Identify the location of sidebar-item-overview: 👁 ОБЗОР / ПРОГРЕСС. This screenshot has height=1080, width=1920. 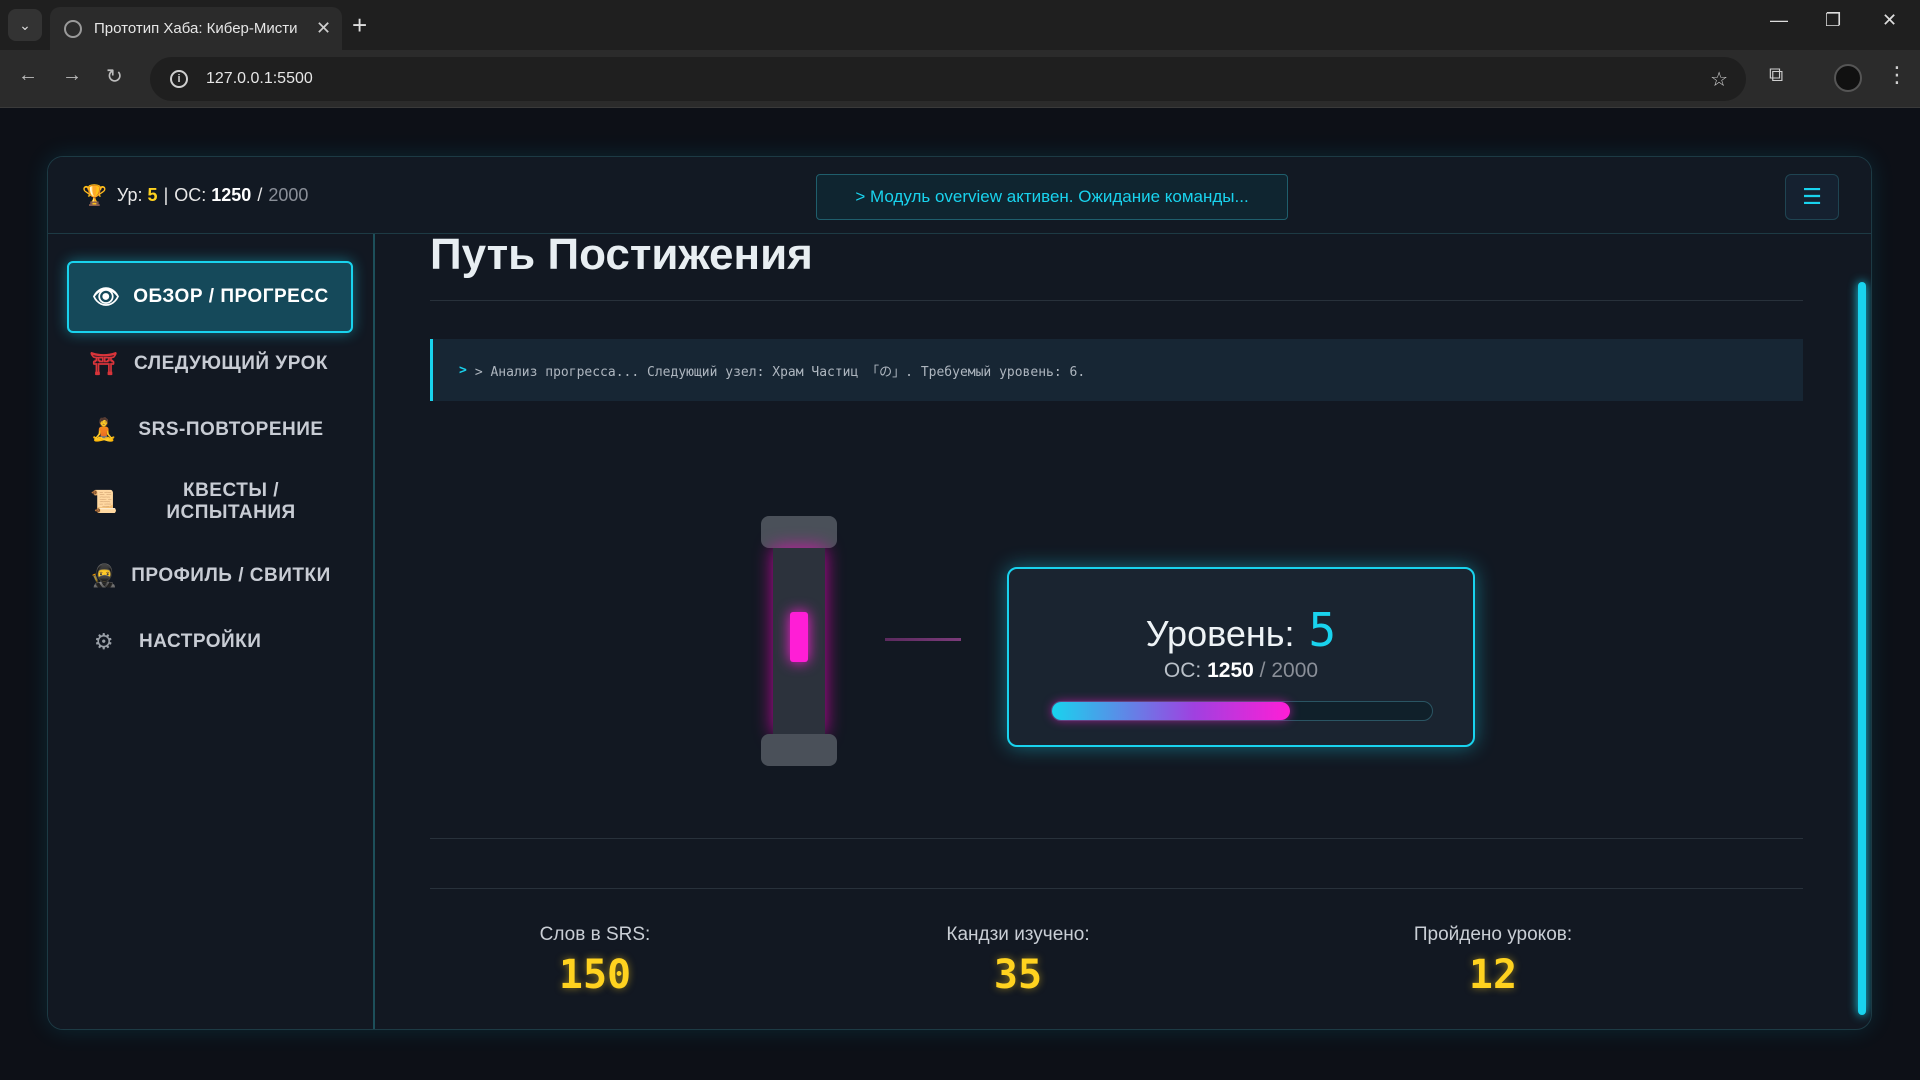
(210, 297).